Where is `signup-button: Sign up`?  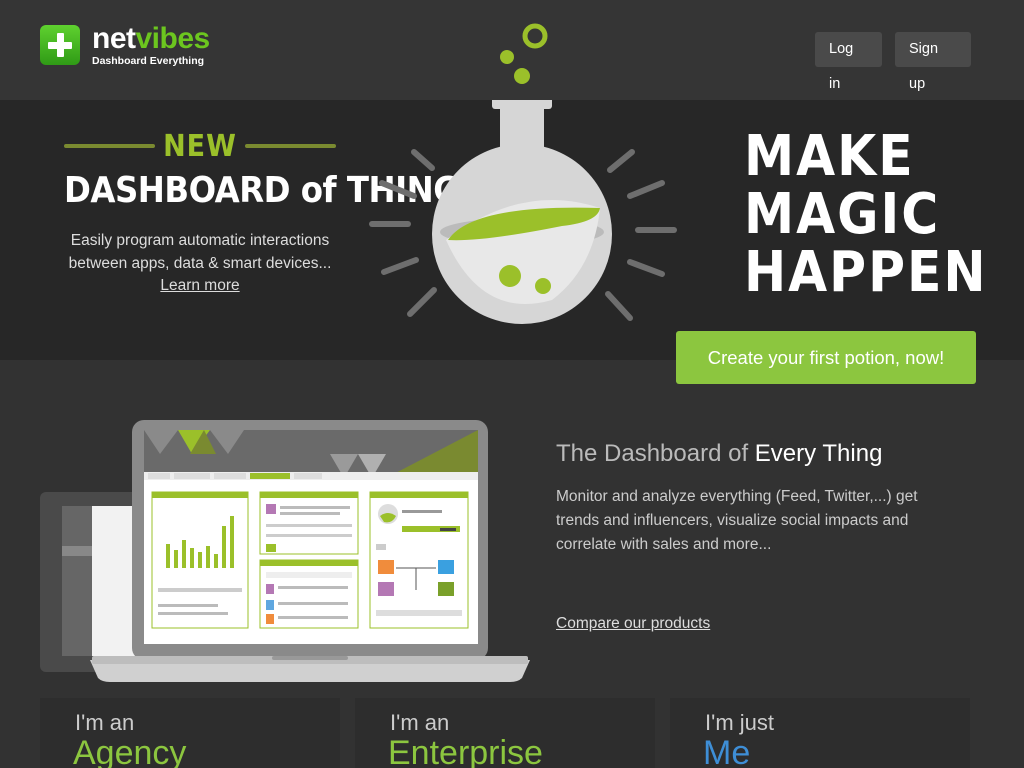 signup-button: Sign up is located at coordinates (933, 62).